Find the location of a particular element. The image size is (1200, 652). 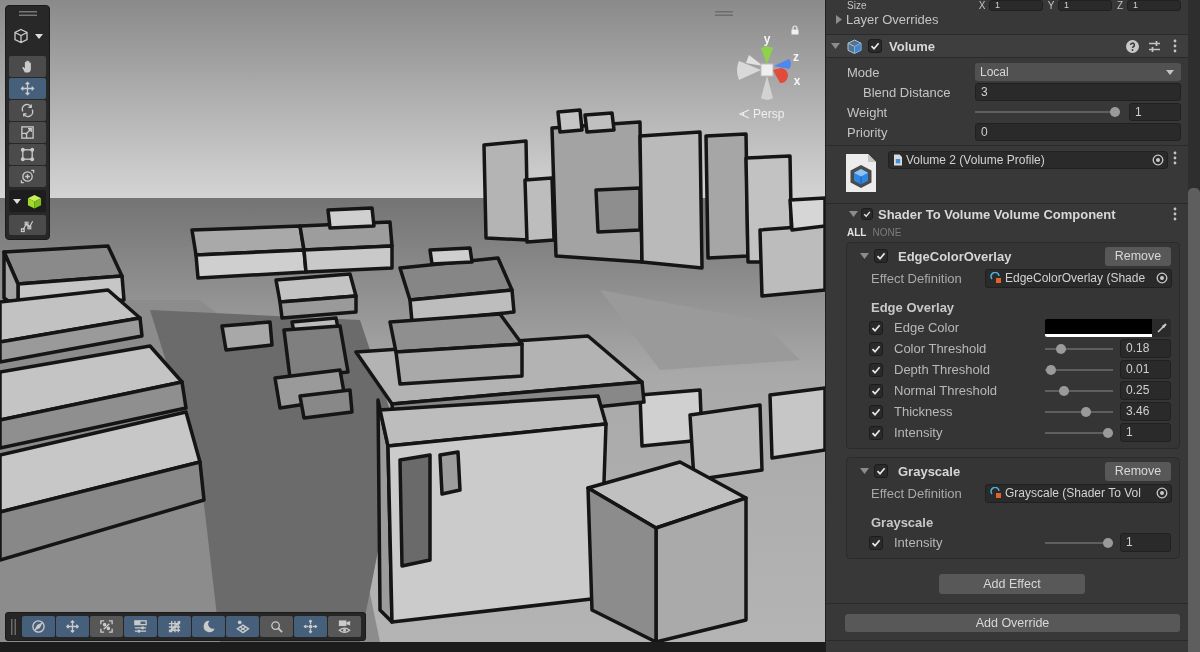

property-label: Thickness is located at coordinates (924, 411).